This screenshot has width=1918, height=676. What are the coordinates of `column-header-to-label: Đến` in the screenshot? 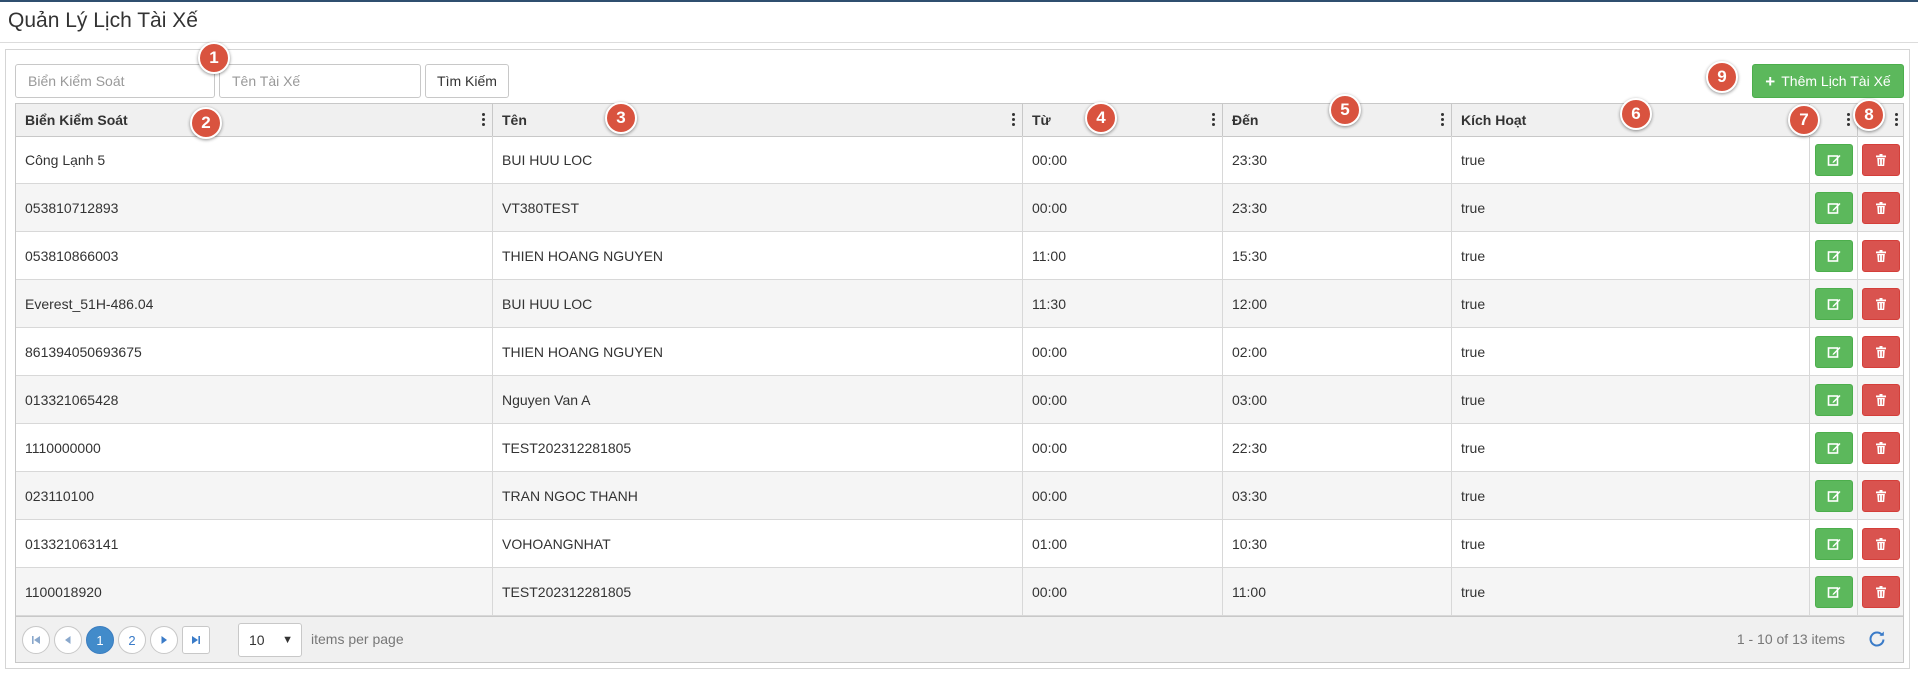 It's located at (1245, 120).